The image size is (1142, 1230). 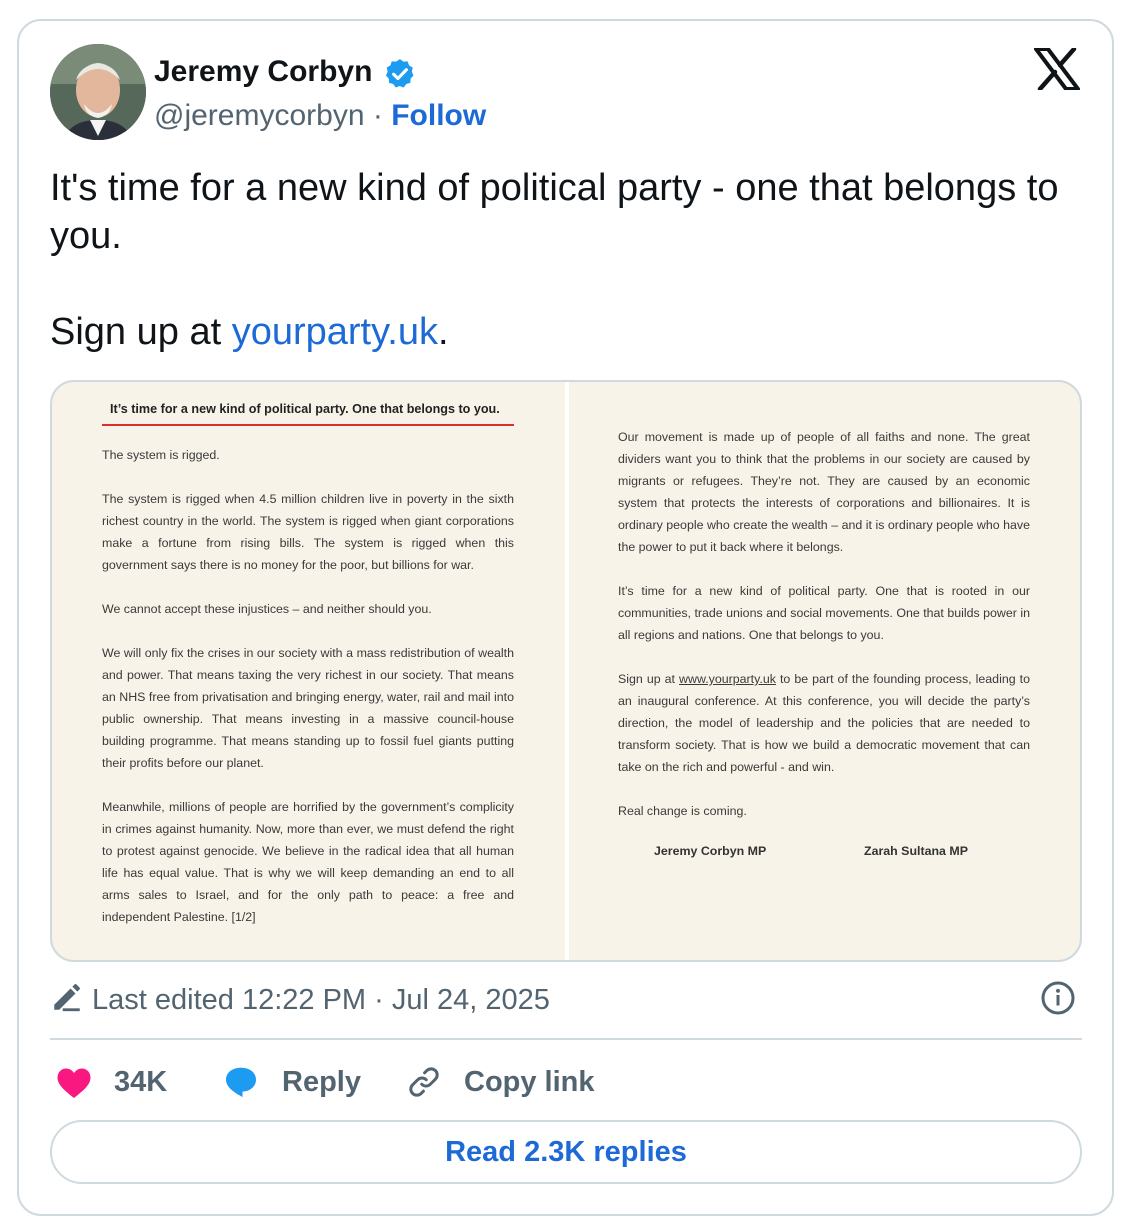 I want to click on pencil-icon, so click(x=67, y=998).